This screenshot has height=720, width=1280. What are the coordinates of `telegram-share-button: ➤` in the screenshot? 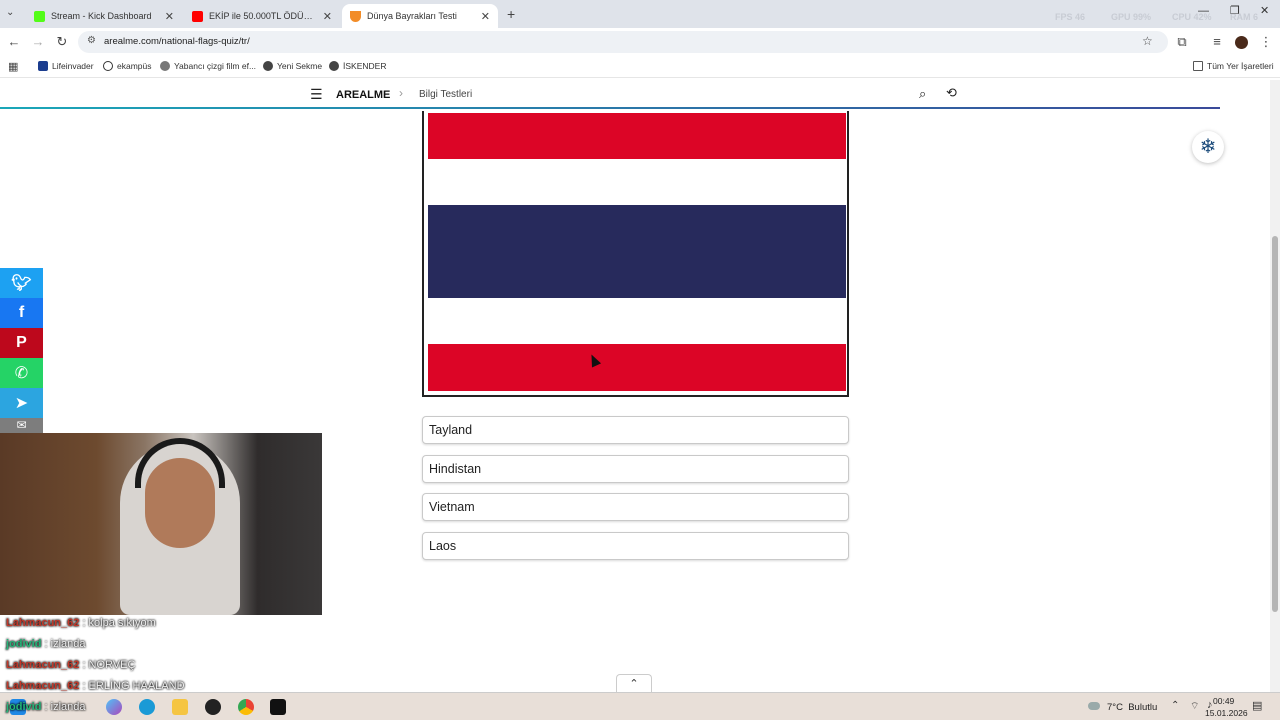 It's located at (21, 403).